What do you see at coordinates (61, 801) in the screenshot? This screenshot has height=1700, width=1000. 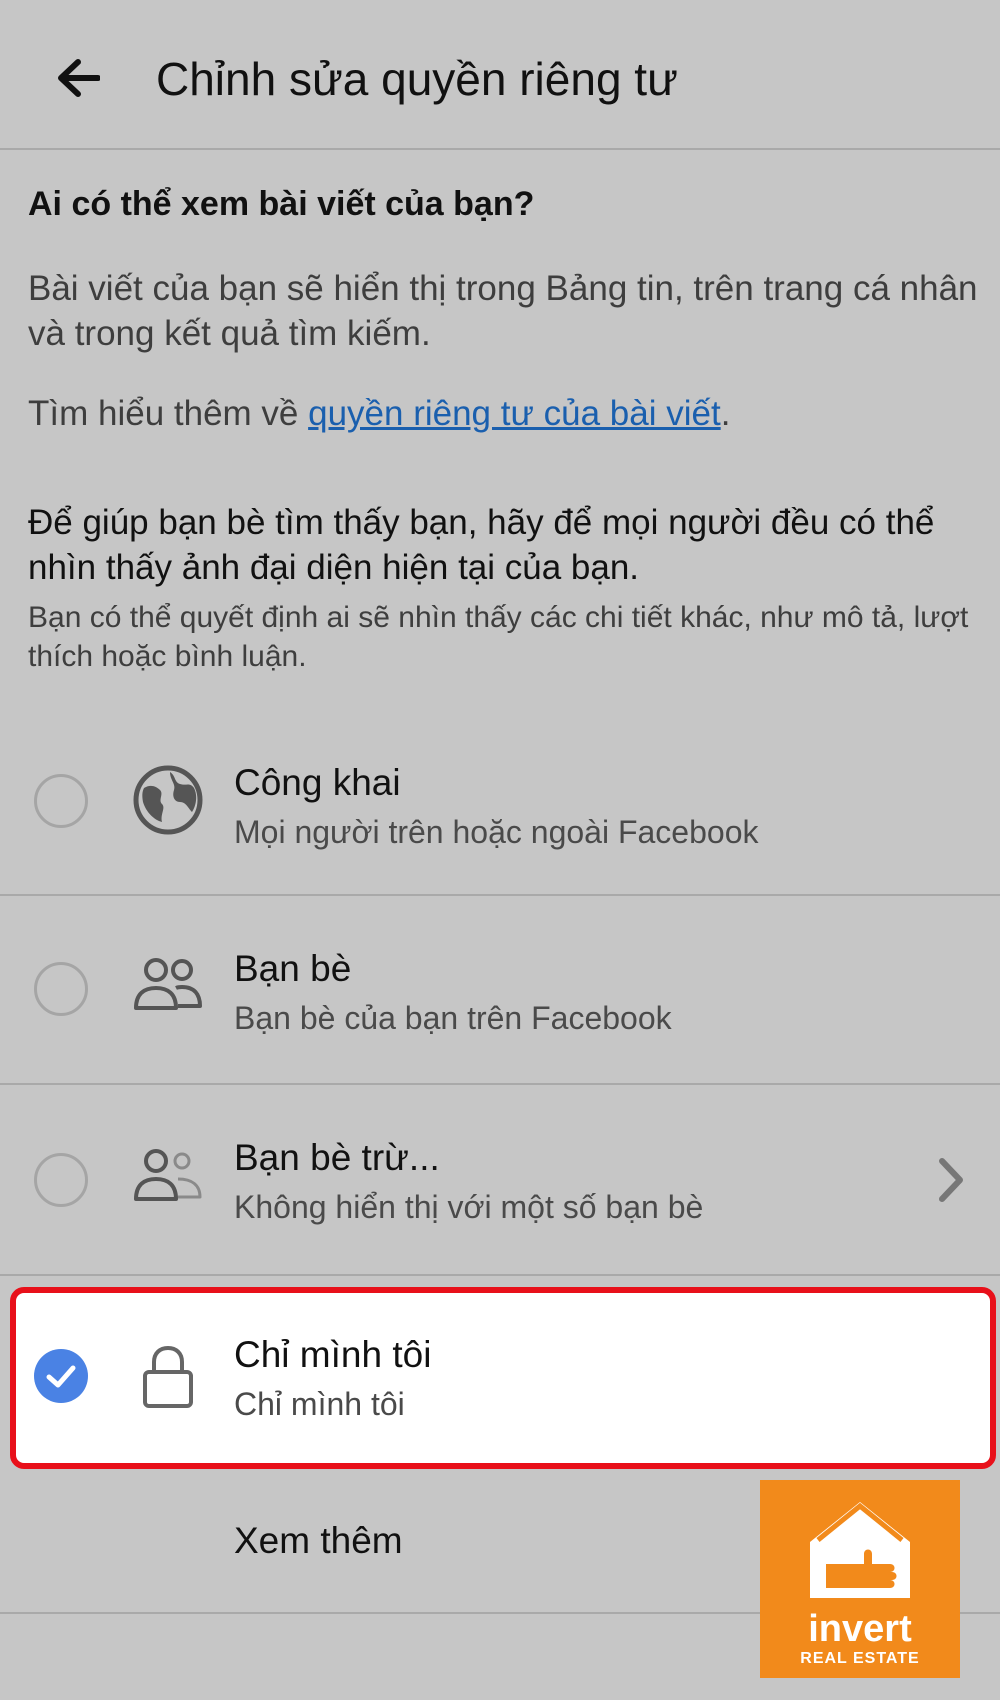 I see `radio-public` at bounding box center [61, 801].